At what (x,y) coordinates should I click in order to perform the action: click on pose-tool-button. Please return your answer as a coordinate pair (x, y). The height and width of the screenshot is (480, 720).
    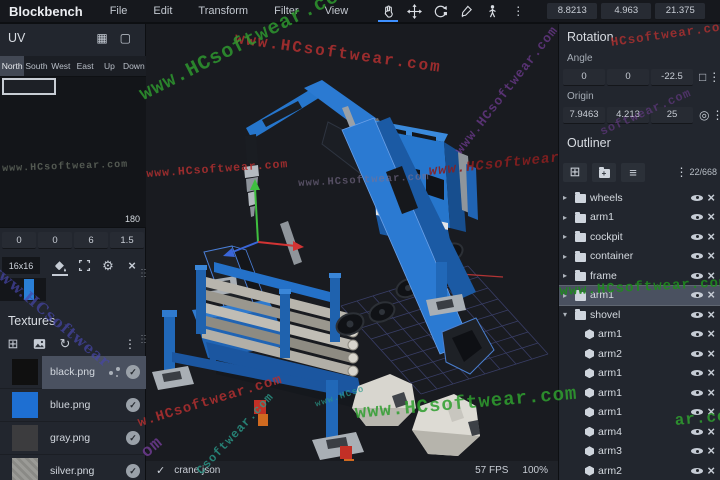
    Looking at the image, I should click on (492, 11).